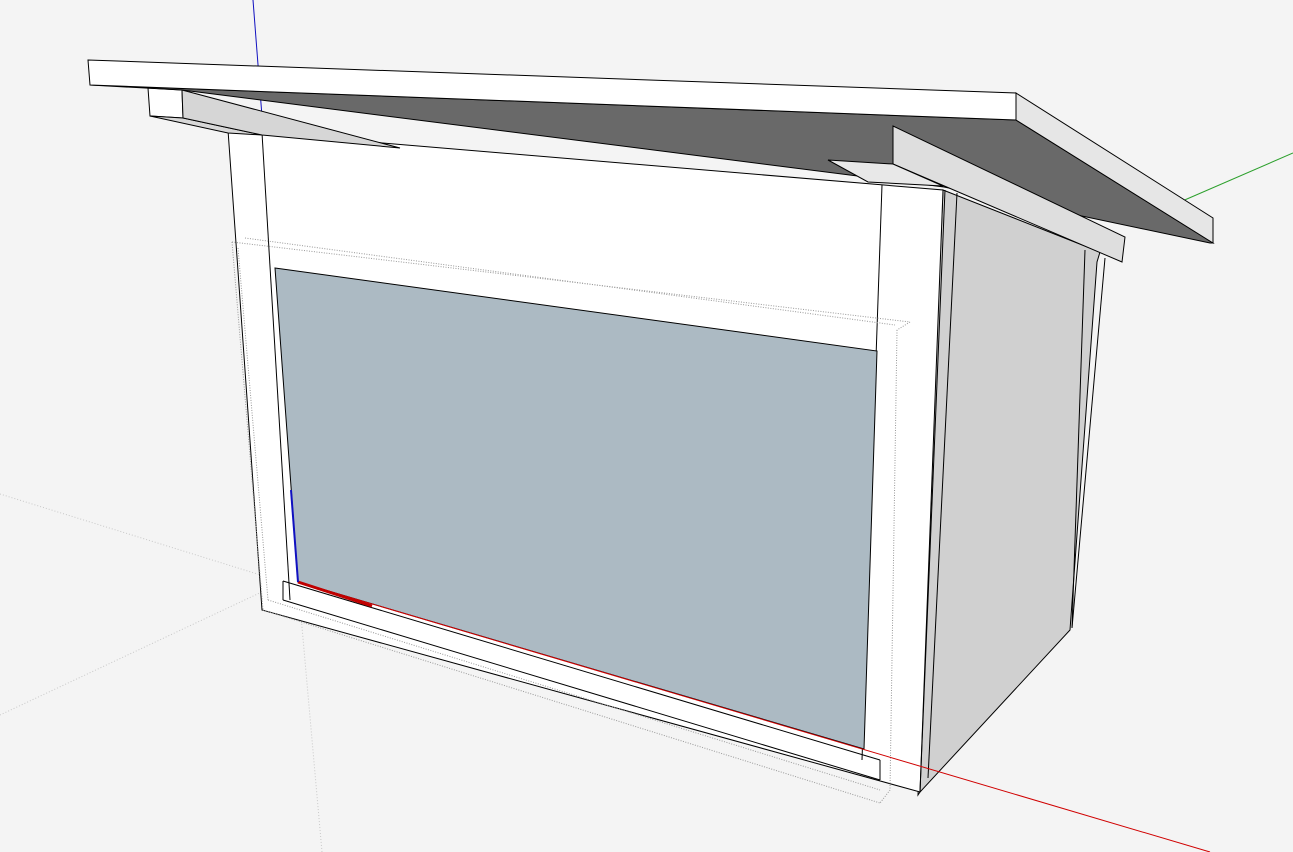  What do you see at coordinates (142, 538) in the screenshot?
I see `dotted-guide-left-upper` at bounding box center [142, 538].